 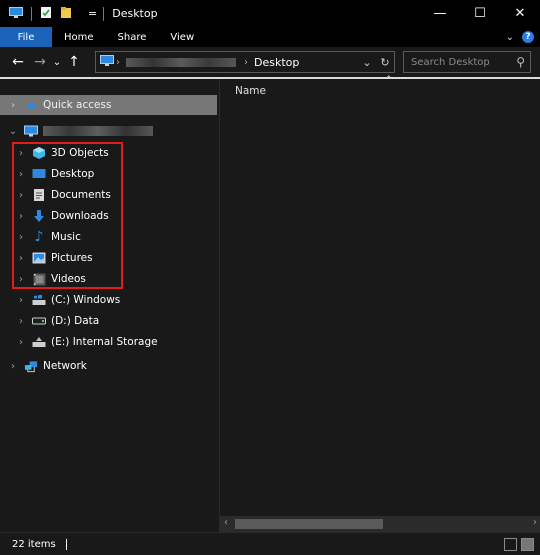 What do you see at coordinates (385, 62) in the screenshot?
I see `refresh-button: ↻` at bounding box center [385, 62].